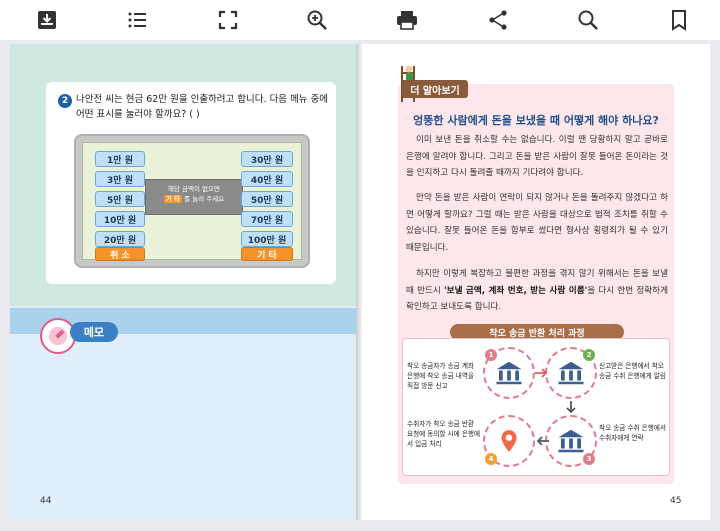  Describe the element at coordinates (267, 179) in the screenshot. I see `atm-button-40: 40만 원` at that location.